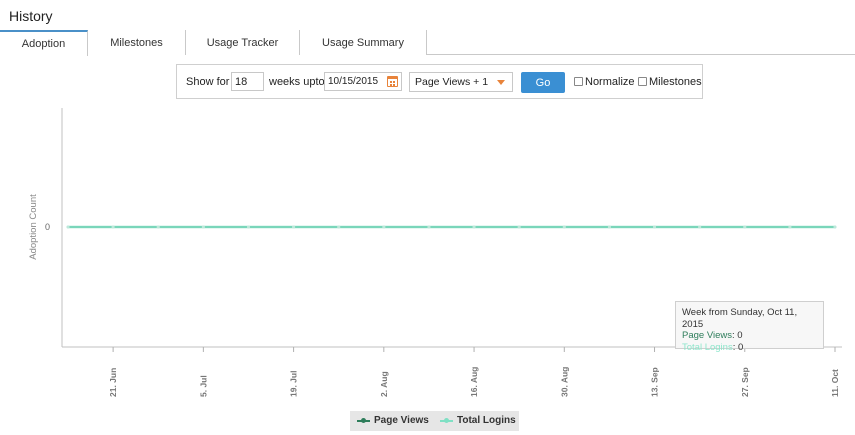 The height and width of the screenshot is (435, 855). What do you see at coordinates (113, 382) in the screenshot?
I see `x-tick-label: 21. Jun` at bounding box center [113, 382].